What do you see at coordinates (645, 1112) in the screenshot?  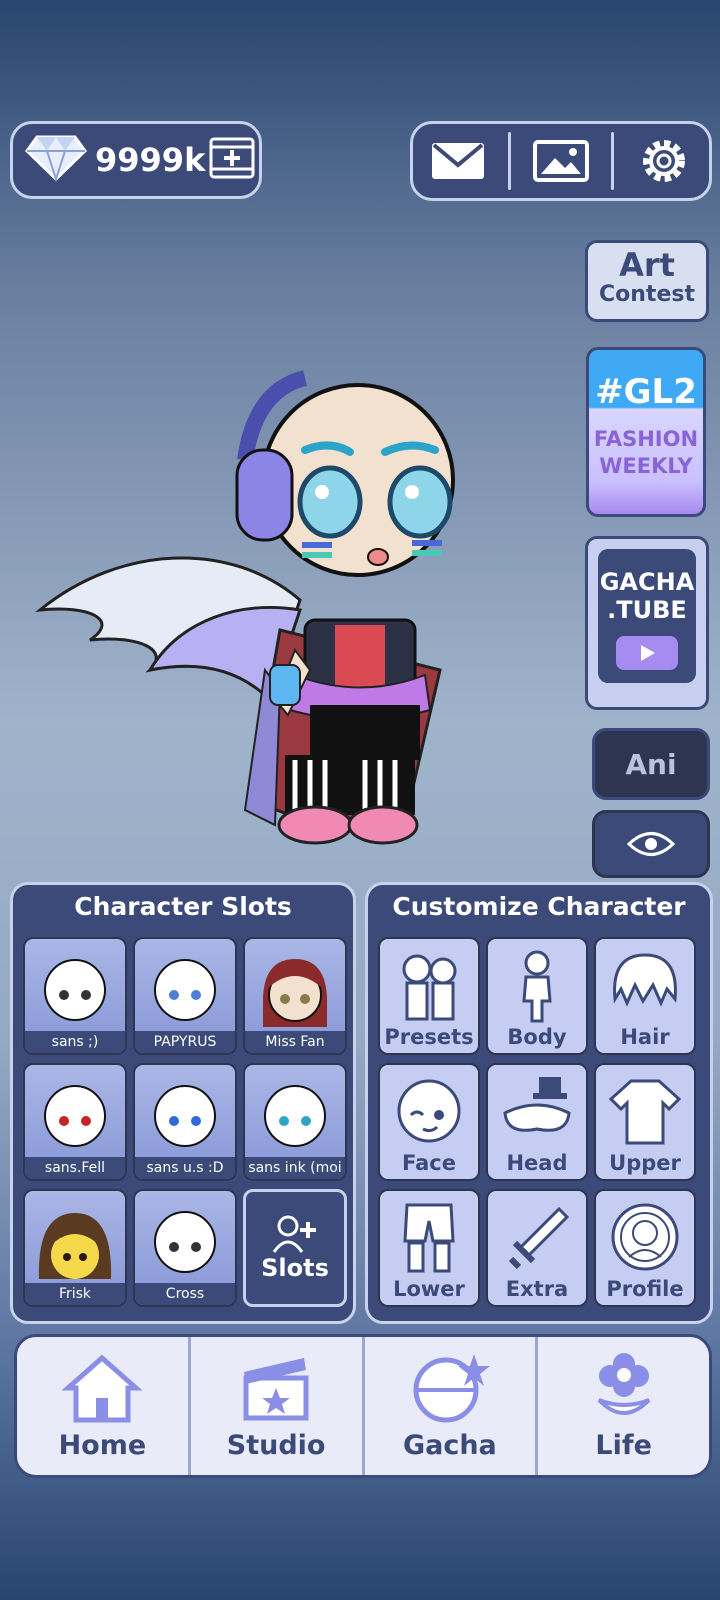 I see `shirt-icon` at bounding box center [645, 1112].